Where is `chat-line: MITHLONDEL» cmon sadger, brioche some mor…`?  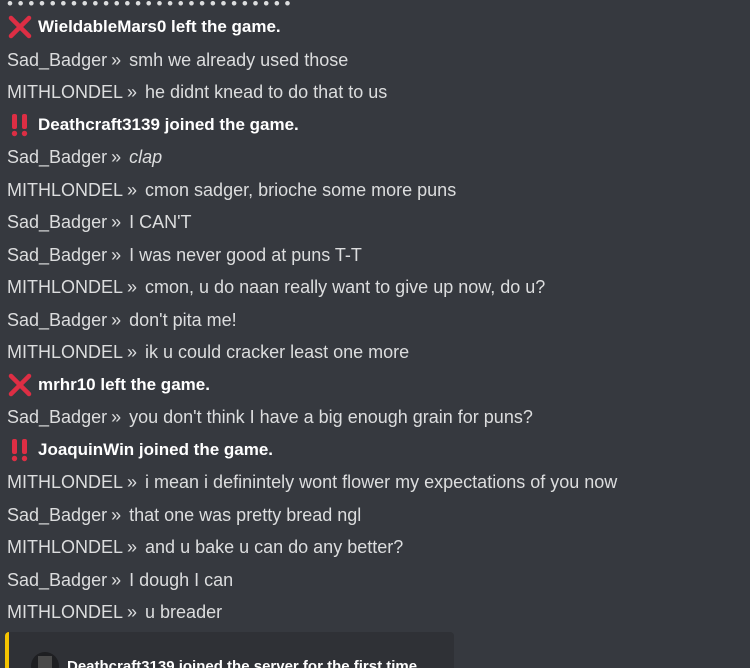 chat-line: MITHLONDEL» cmon sadger, brioche some mor… is located at coordinates (375, 190).